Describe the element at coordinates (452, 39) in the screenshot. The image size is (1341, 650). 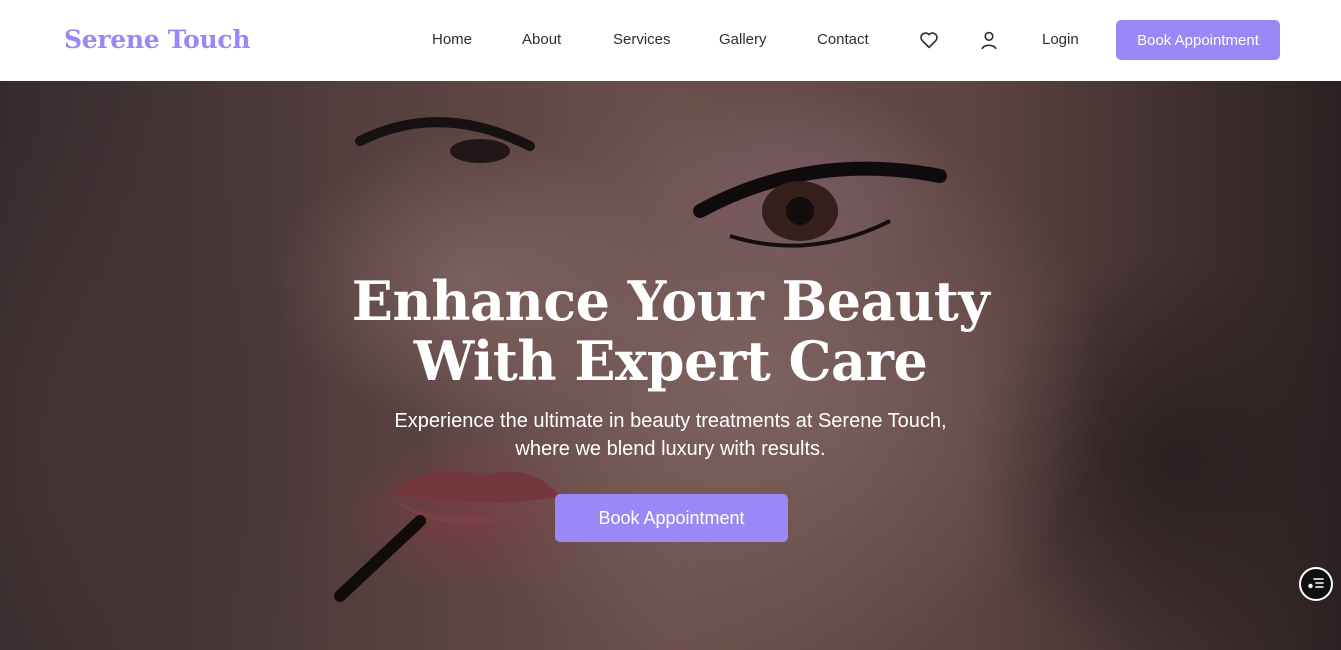
I see `nav-link-home: Home` at that location.